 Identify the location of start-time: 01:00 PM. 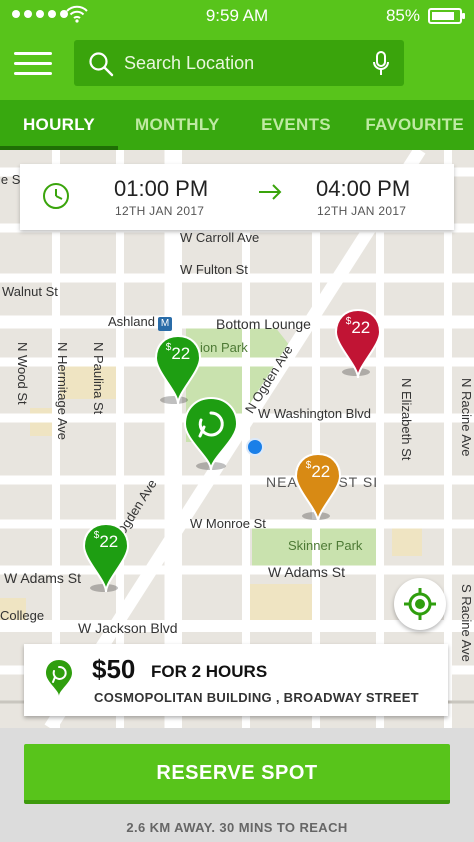
(161, 189).